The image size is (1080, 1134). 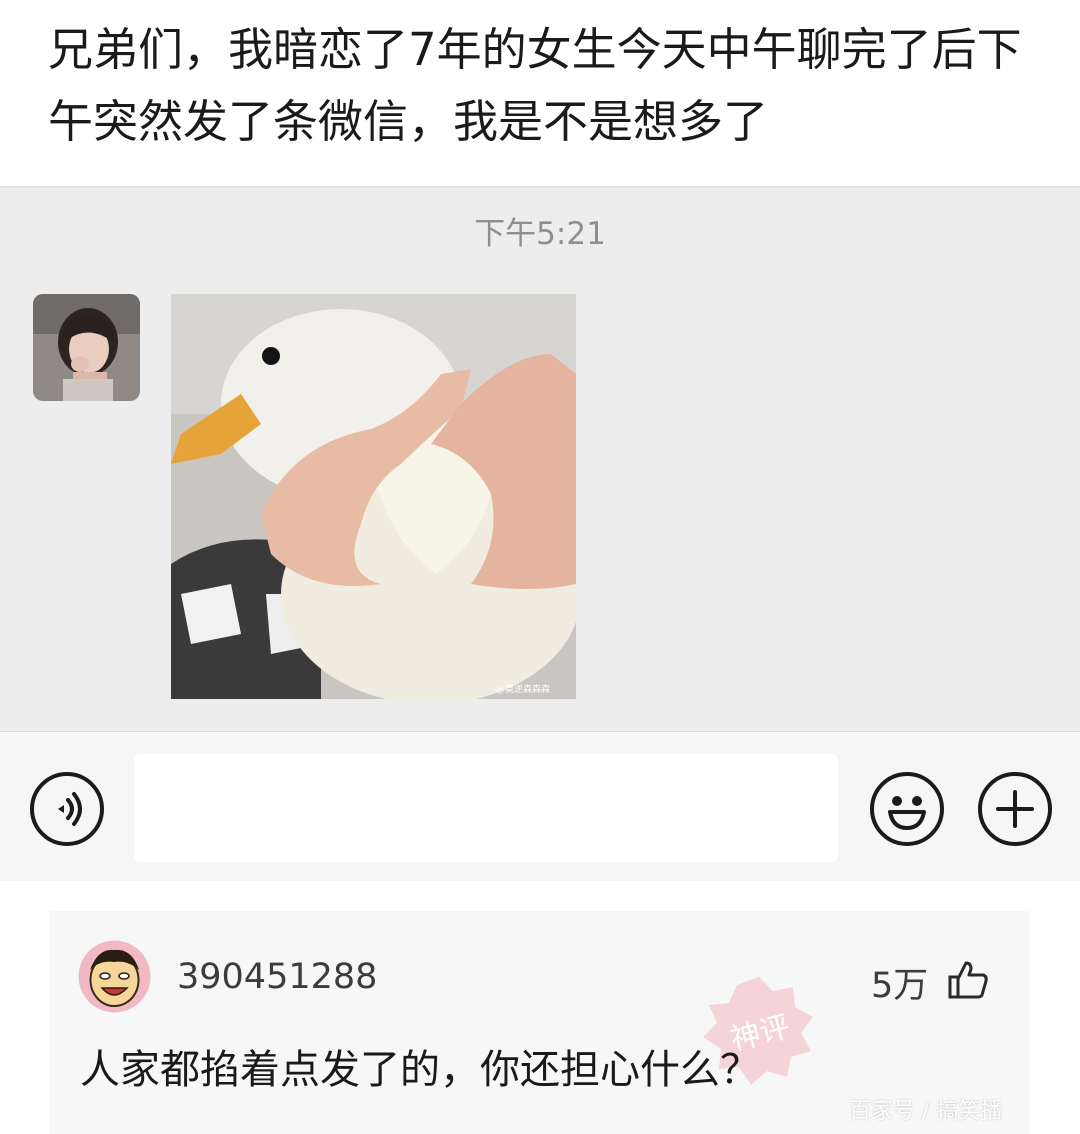 I want to click on commenter-username: 390451288, so click(x=277, y=977).